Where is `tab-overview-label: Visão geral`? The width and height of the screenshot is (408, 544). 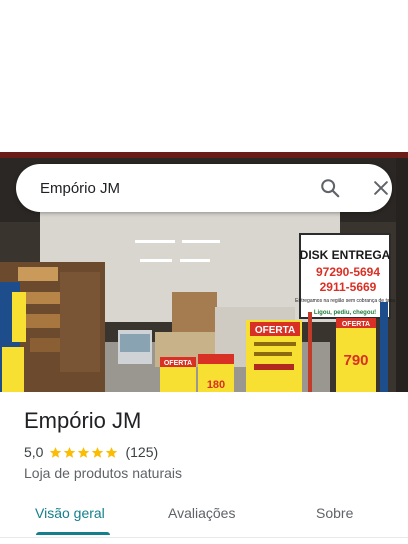
tab-overview-label: Visão geral is located at coordinates (70, 513).